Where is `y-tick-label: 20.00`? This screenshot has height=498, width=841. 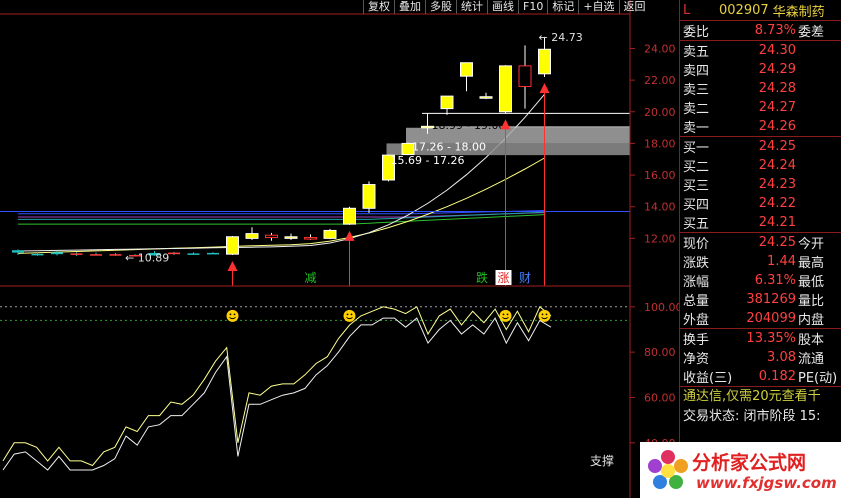 y-tick-label: 20.00 is located at coordinates (660, 112).